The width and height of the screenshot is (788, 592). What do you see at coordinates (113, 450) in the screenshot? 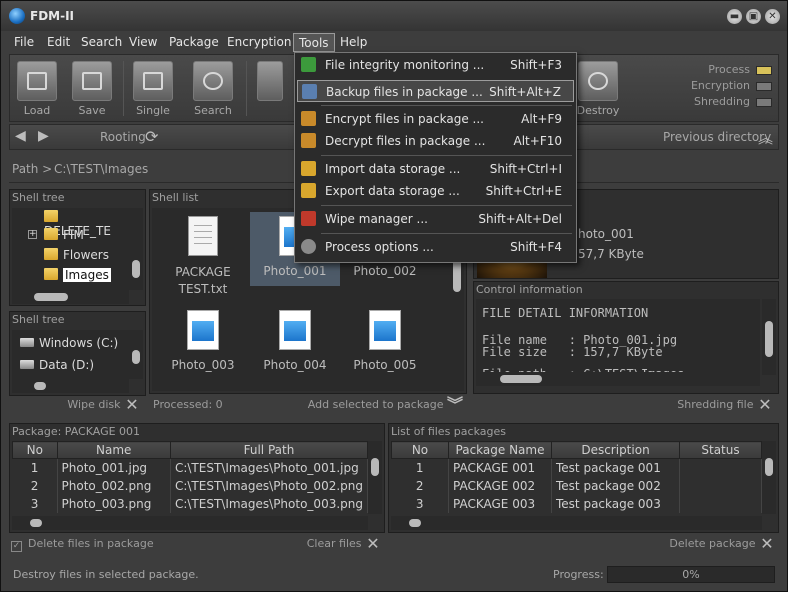
I see `column-header: Name` at bounding box center [113, 450].